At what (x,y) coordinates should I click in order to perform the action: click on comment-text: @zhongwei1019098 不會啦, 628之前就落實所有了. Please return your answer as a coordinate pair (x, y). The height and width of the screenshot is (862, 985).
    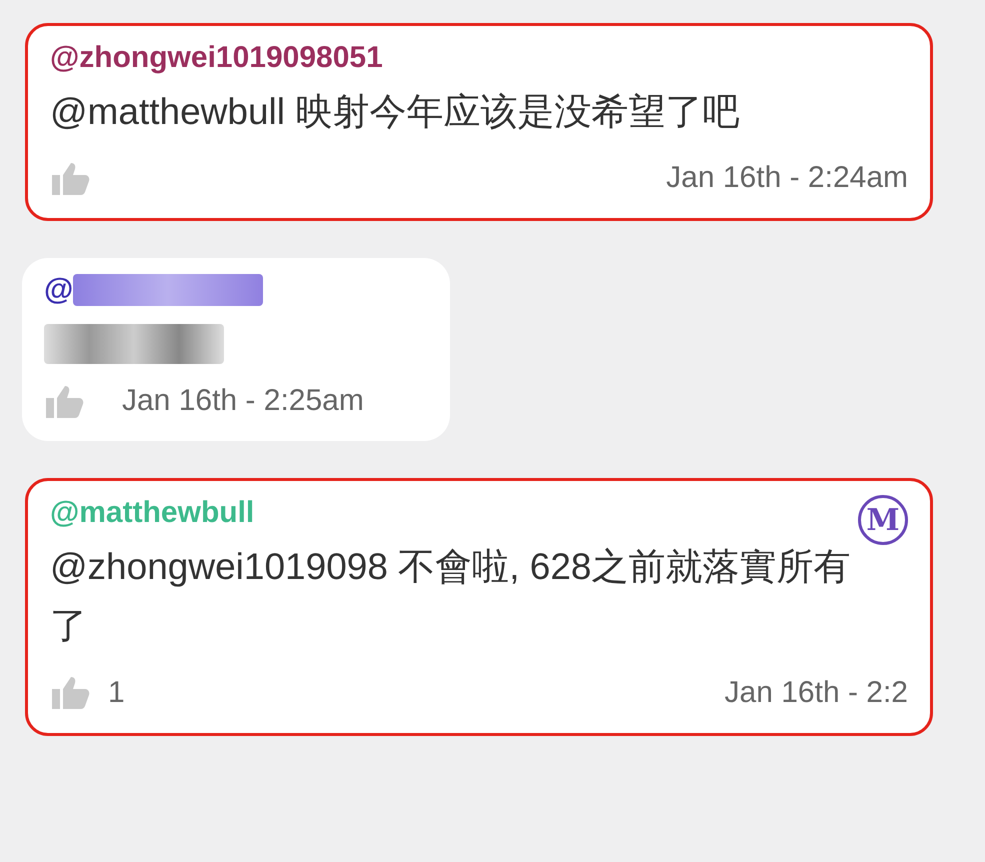
    Looking at the image, I should click on (451, 596).